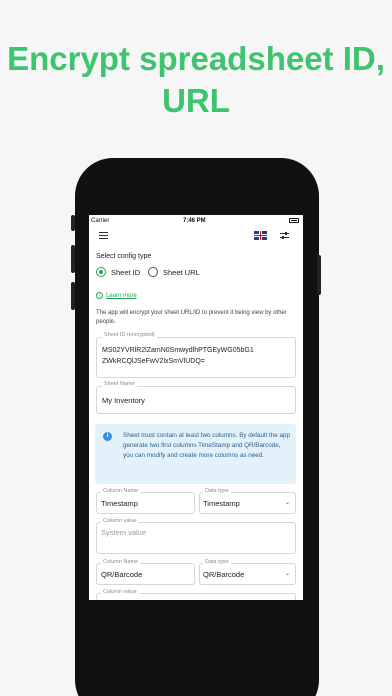 Image resolution: width=392 pixels, height=696 pixels. What do you see at coordinates (153, 361) in the screenshot?
I see `sheet-id-value-line2: ZWkRCQlJSeFwV2lxSmVlUDQ=` at bounding box center [153, 361].